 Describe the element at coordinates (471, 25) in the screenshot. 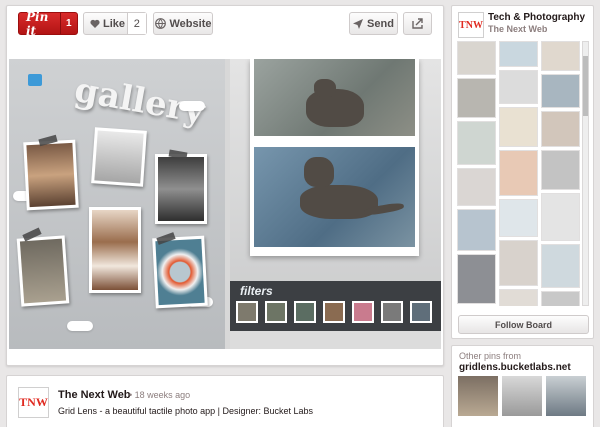

I see `board-avatar: TNW` at that location.